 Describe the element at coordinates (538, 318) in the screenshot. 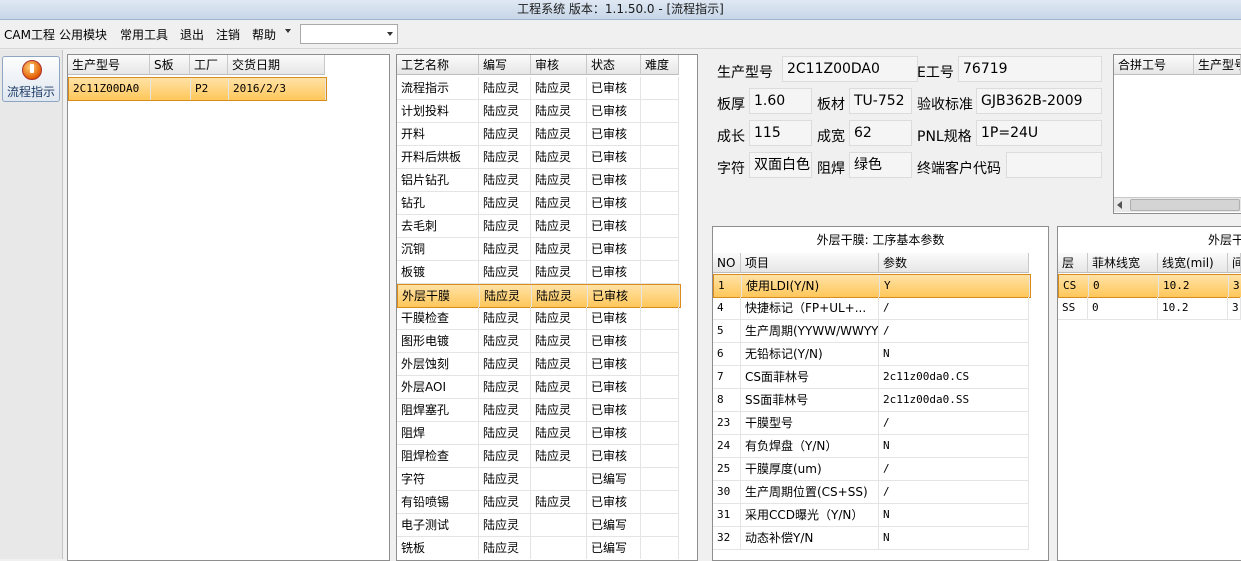

I see `process-row: 干膜检查 陆应灵 陆应灵 已审核` at that location.